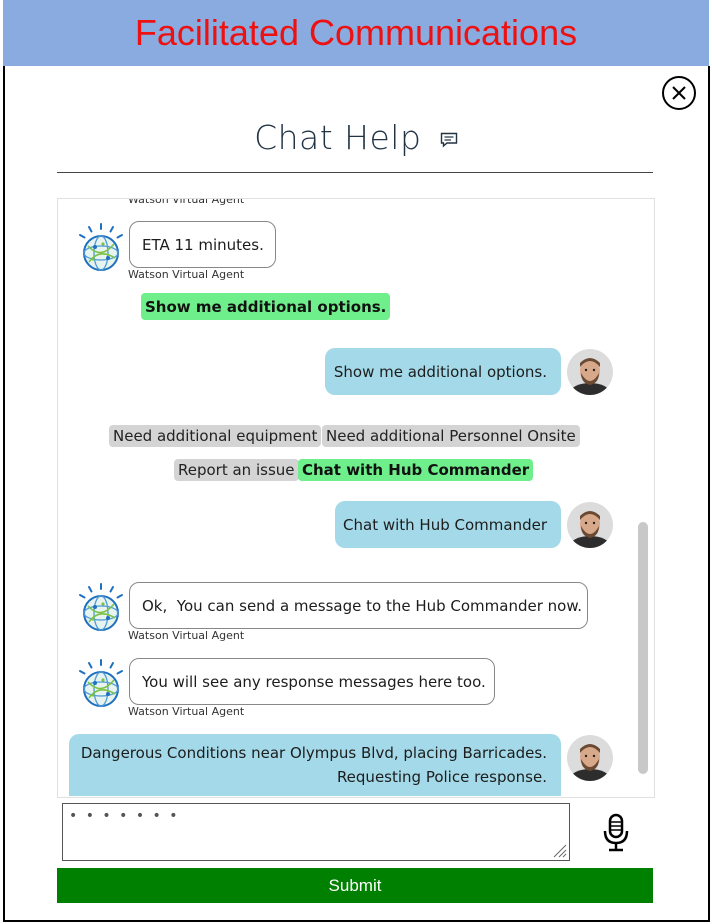  What do you see at coordinates (643, 648) in the screenshot?
I see `chat-scrollbar` at bounding box center [643, 648].